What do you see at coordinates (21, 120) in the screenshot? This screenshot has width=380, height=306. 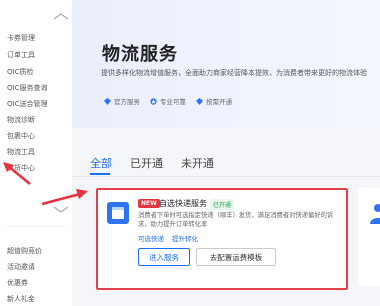 I see `sidebar-item-logistics-diag: 物流诊断` at bounding box center [21, 120].